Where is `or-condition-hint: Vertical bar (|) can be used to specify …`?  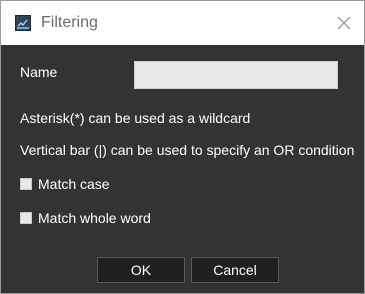 or-condition-hint: Vertical bar (|) can be used to specify … is located at coordinates (187, 150).